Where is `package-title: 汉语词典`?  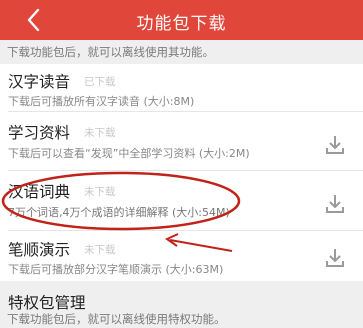 package-title: 汉语词典 is located at coordinates (39, 192).